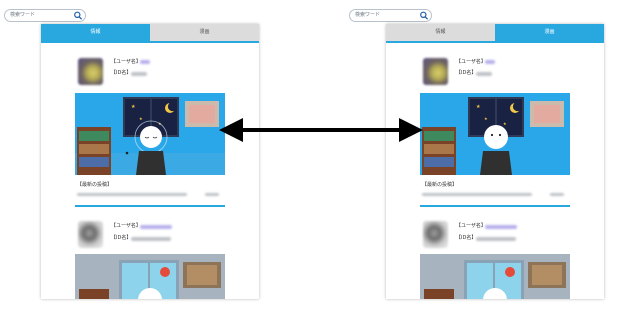  What do you see at coordinates (150, 134) in the screenshot?
I see `post-image-sleeping: ★ ★ ★` at bounding box center [150, 134].